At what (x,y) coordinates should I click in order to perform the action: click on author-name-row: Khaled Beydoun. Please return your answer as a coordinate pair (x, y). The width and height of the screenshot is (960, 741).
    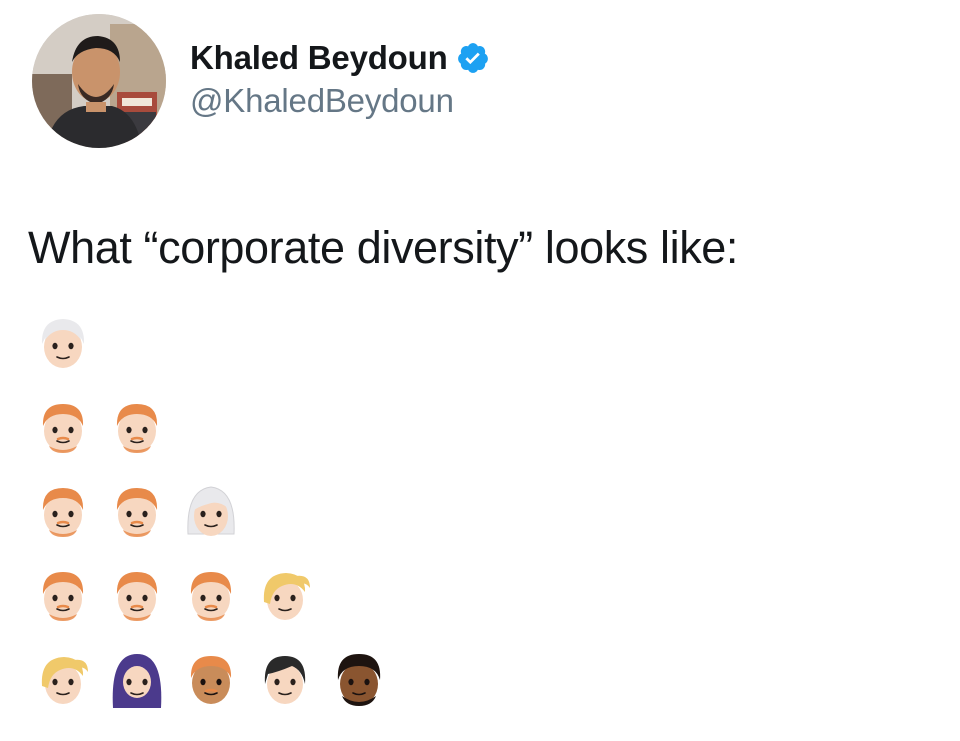
    Looking at the image, I should click on (340, 58).